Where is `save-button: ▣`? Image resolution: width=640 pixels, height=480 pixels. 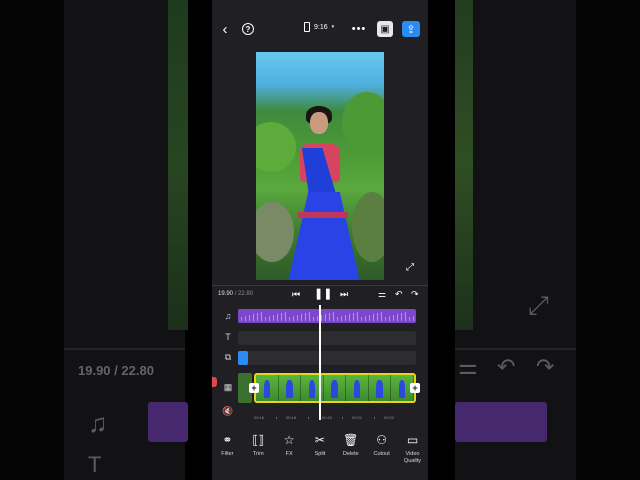 save-button: ▣ is located at coordinates (385, 29).